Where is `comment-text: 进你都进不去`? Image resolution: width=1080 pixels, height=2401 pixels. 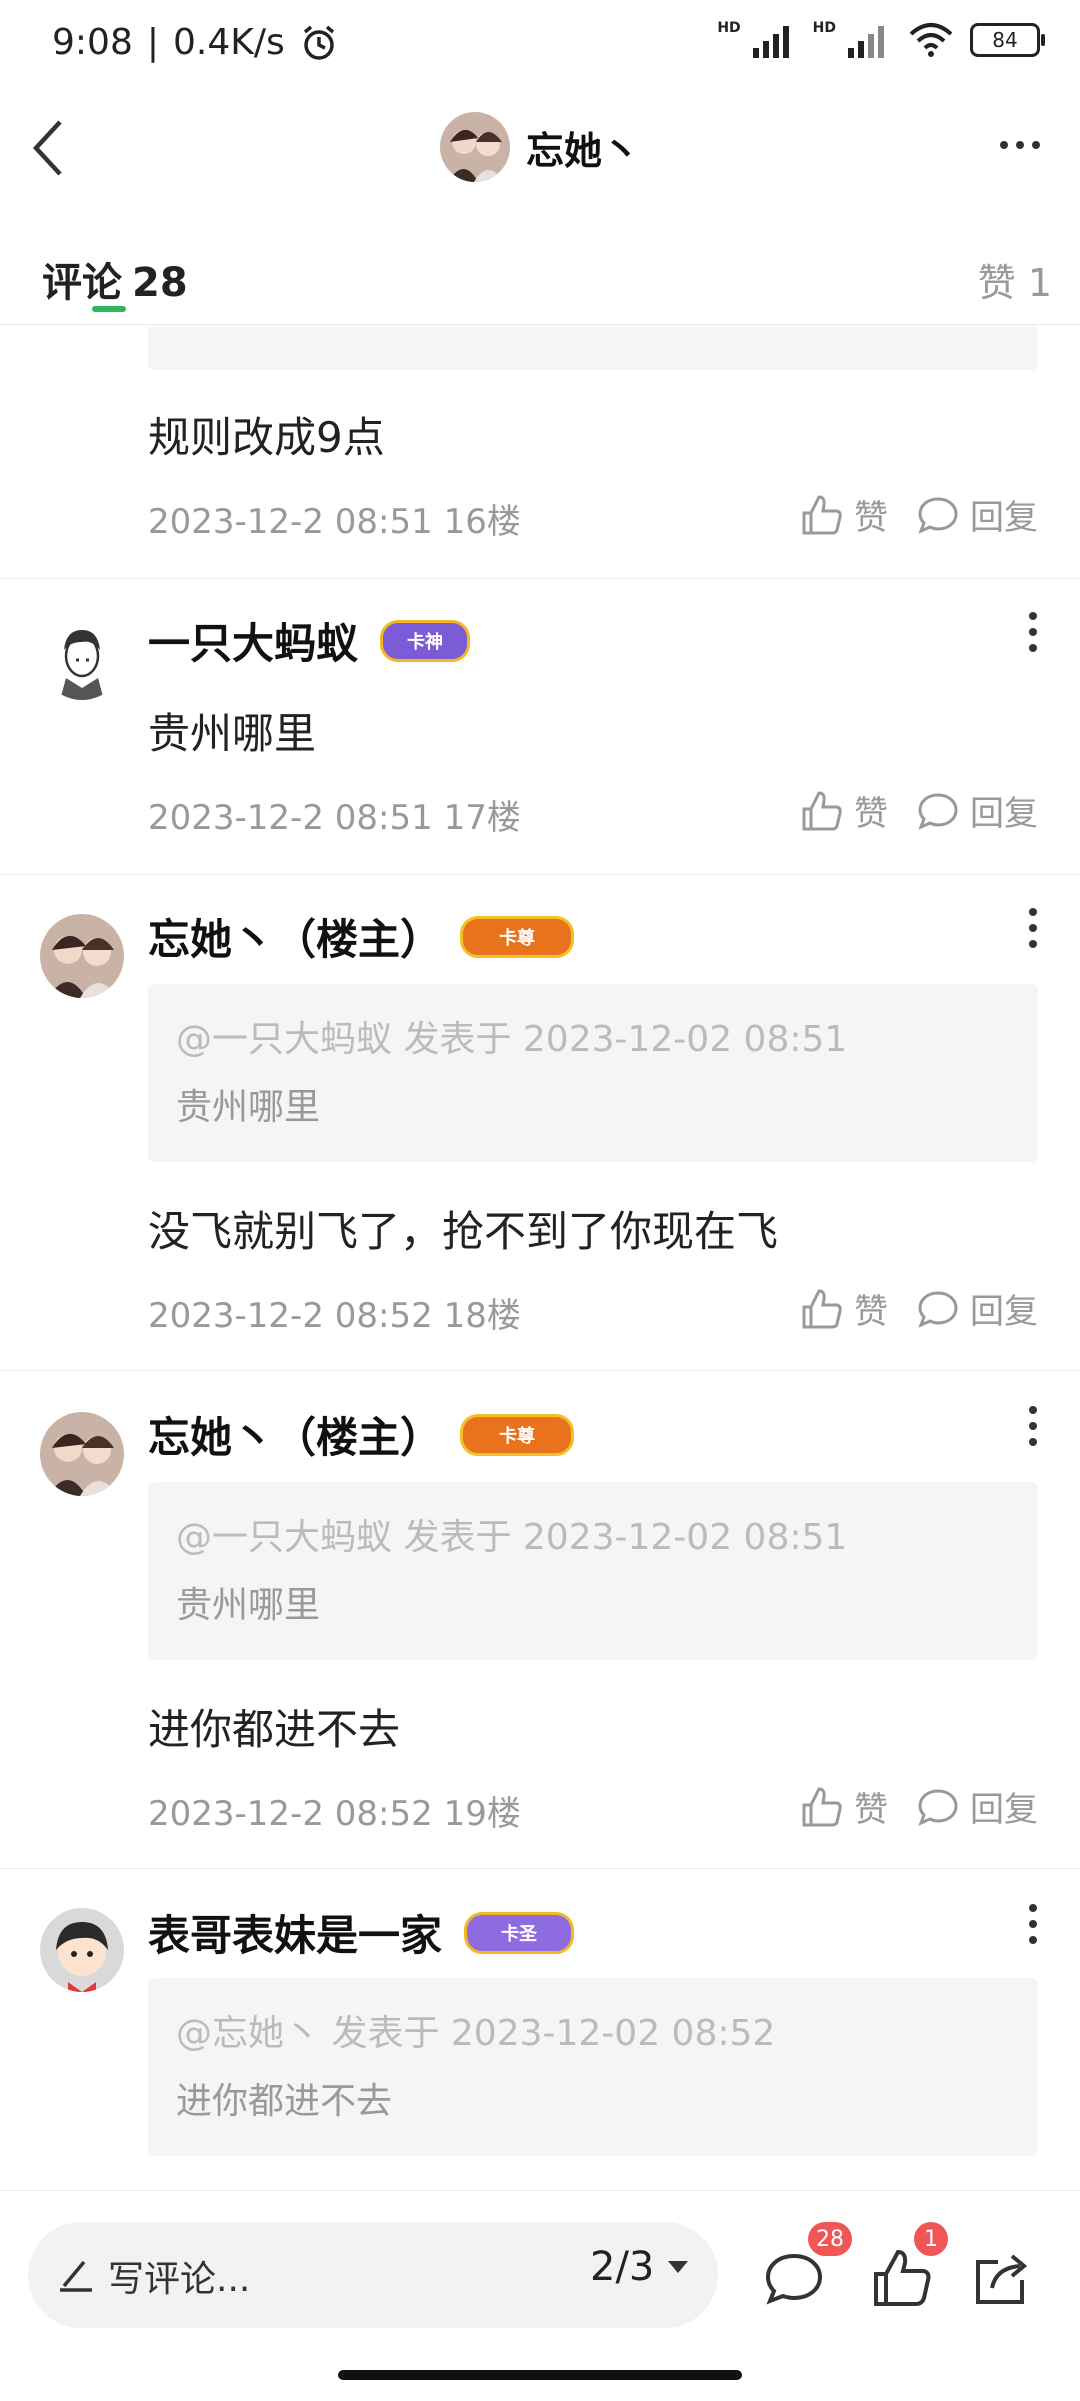
comment-text: 进你都进不去 is located at coordinates (274, 1729).